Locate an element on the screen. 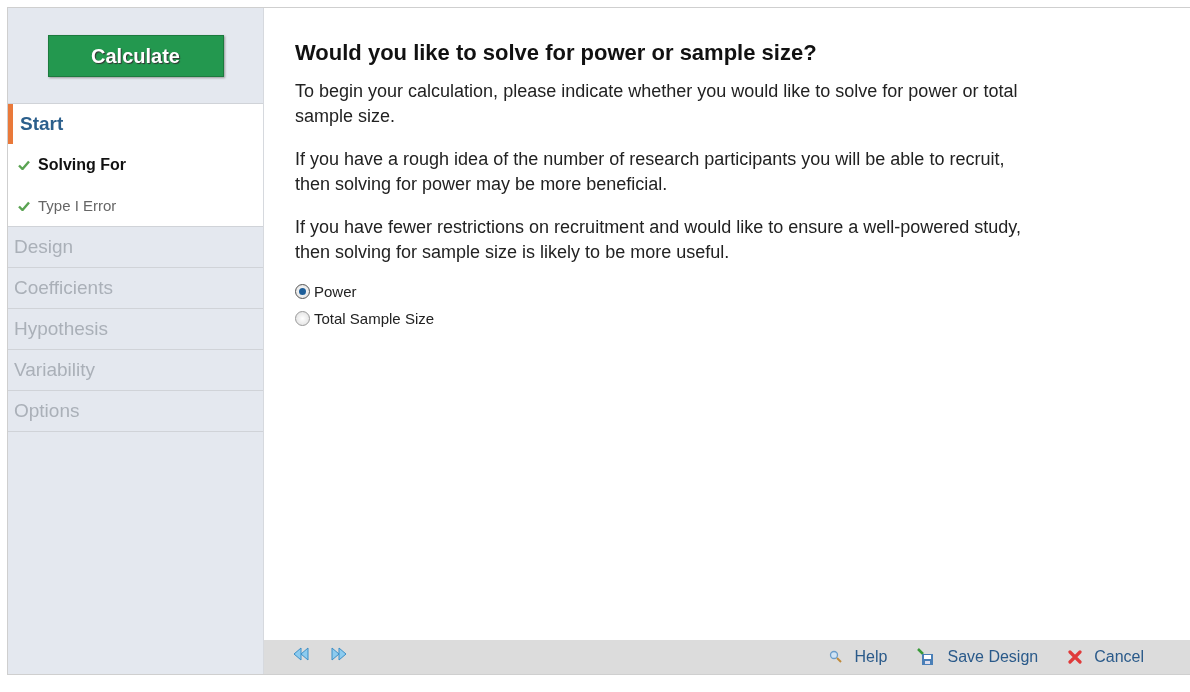 The image size is (1190, 692). calculate-button: Calculate is located at coordinates (135, 56).